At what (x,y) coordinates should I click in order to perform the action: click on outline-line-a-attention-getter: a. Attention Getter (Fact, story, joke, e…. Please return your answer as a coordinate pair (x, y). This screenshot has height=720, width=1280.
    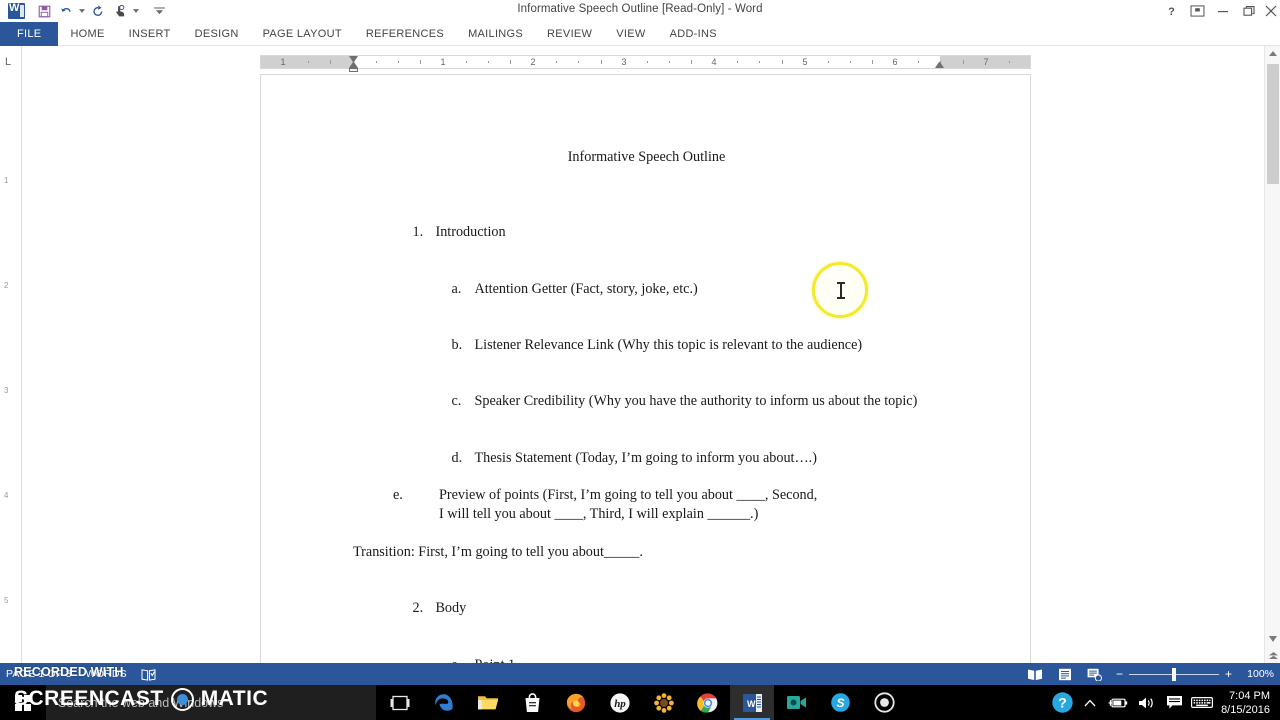
    Looking at the image, I should click on (645, 289).